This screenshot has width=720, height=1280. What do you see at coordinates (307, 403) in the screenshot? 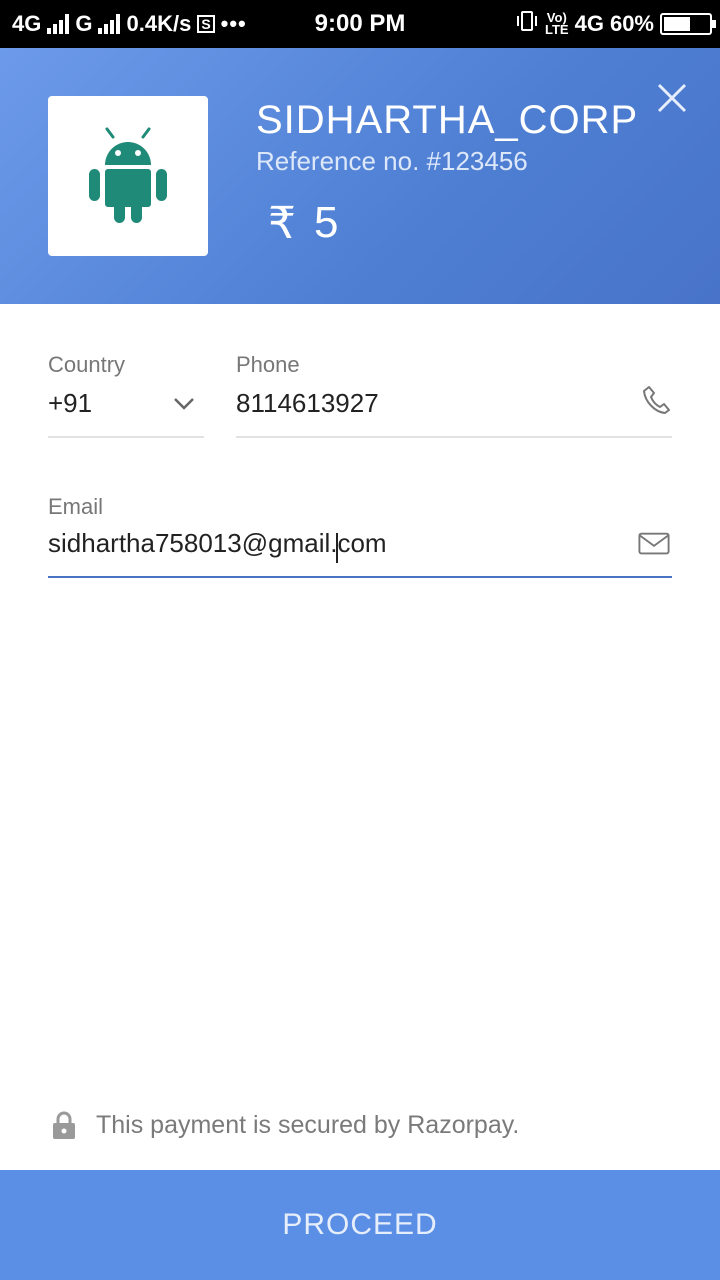
I see `phone-input: 8114613927` at bounding box center [307, 403].